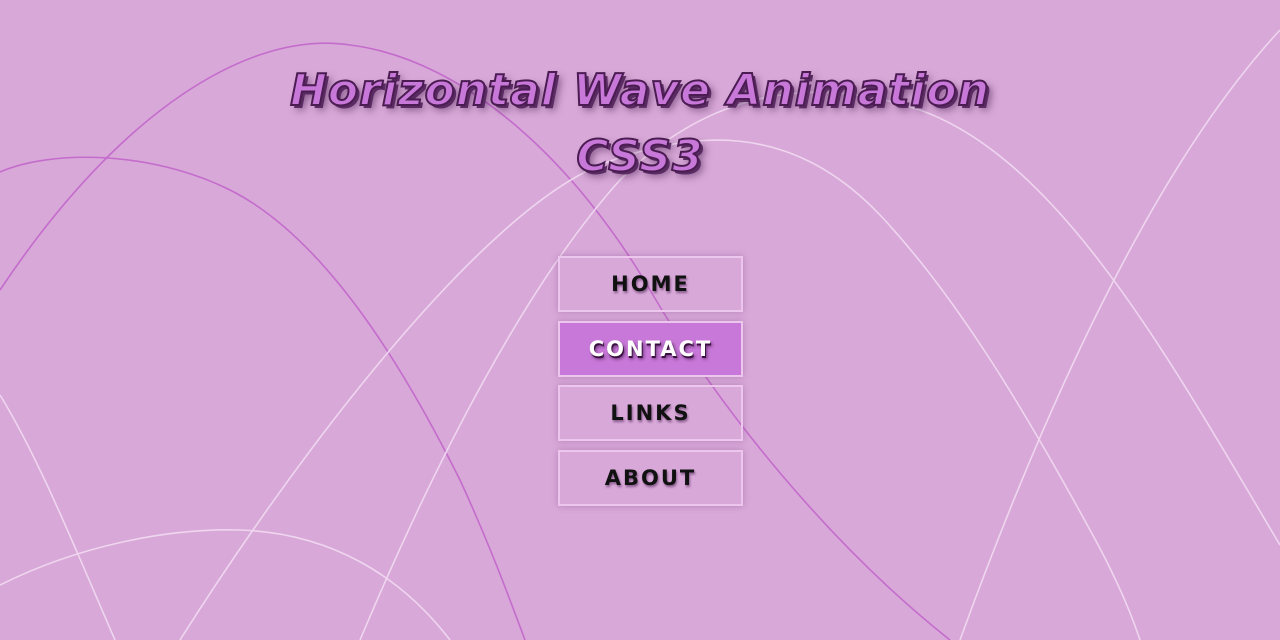 This screenshot has height=640, width=1280. I want to click on page-title-line-1: Horizontal Wave Animation, so click(639, 90).